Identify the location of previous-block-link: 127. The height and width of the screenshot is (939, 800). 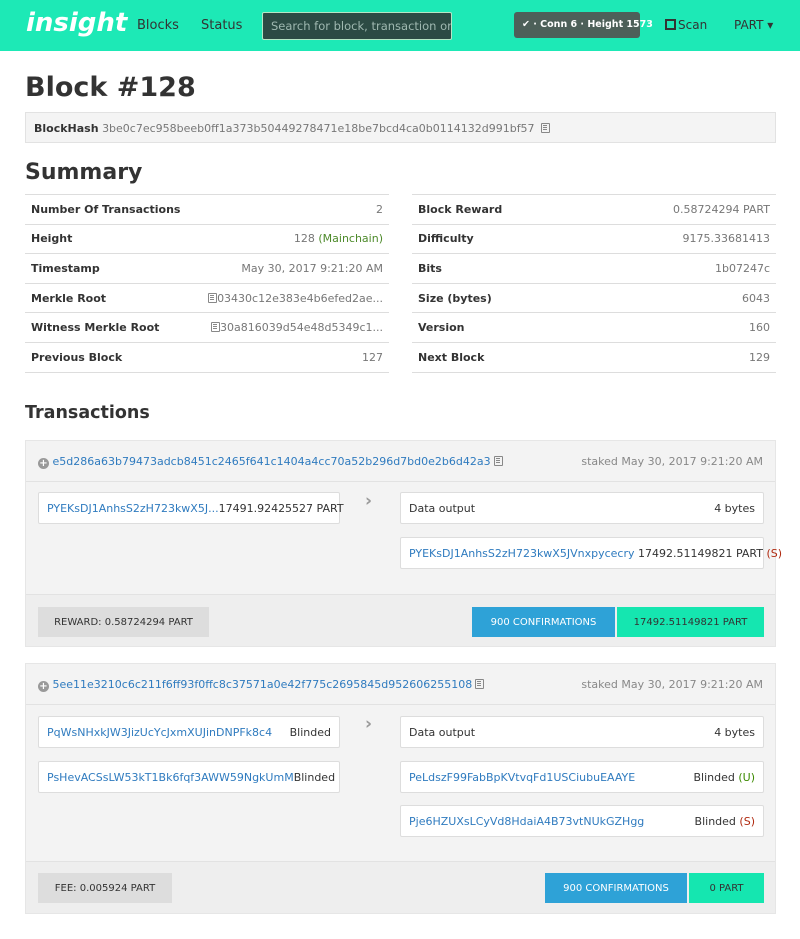
(372, 357).